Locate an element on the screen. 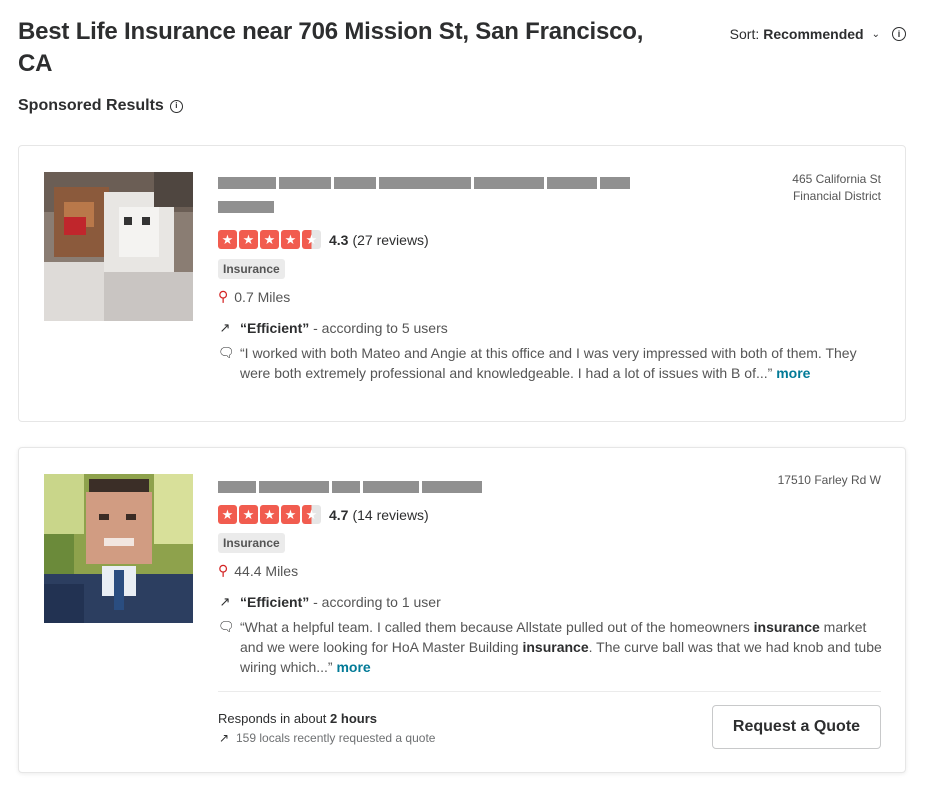 This screenshot has width=932, height=790. highlight: ↗ “Efficient” - according to 5 users is located at coordinates (333, 328).